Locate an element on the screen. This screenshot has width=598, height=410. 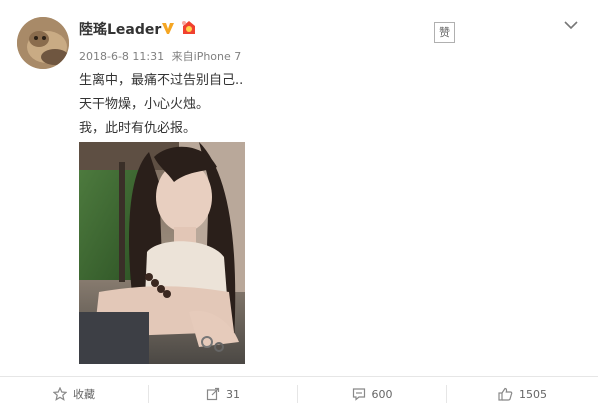
post-text-line: 我，此时有仇必报。 is located at coordinates (138, 128).